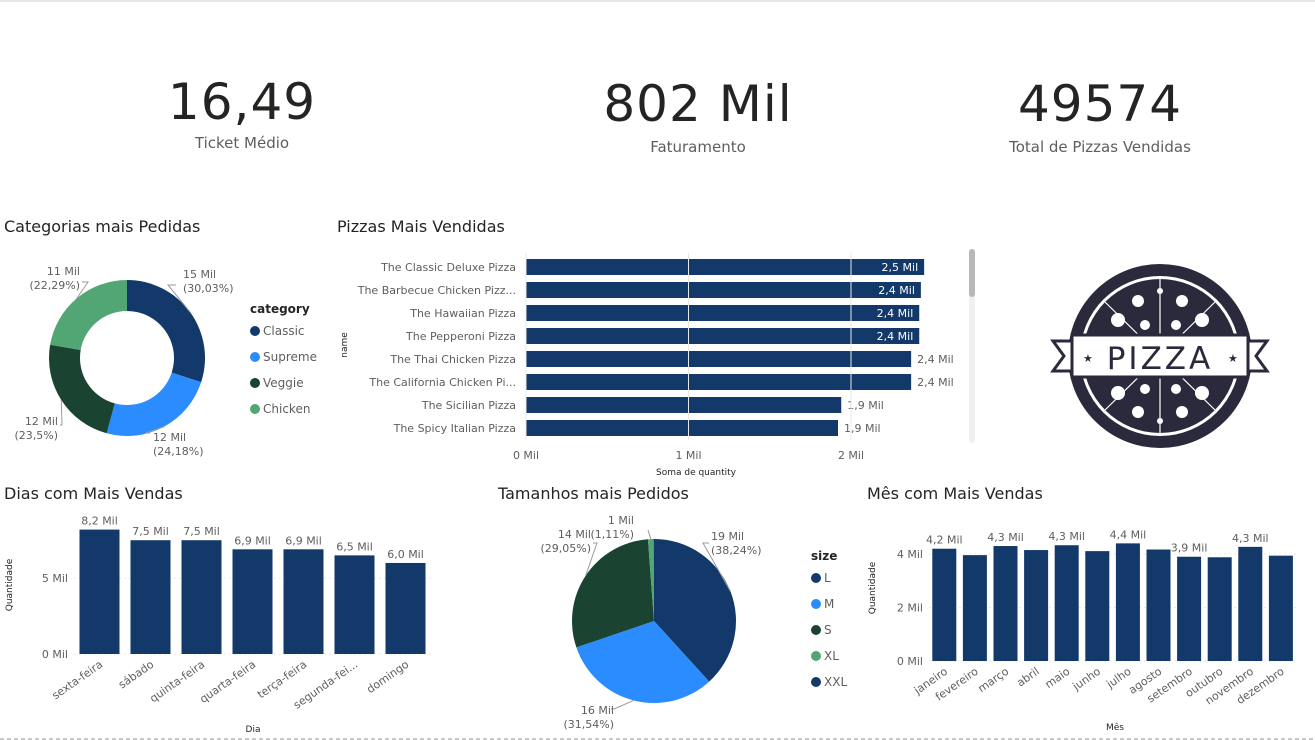 This screenshot has width=1315, height=740. Describe the element at coordinates (405, 554) in the screenshot. I see `data-label: 6,0 Mil` at that location.